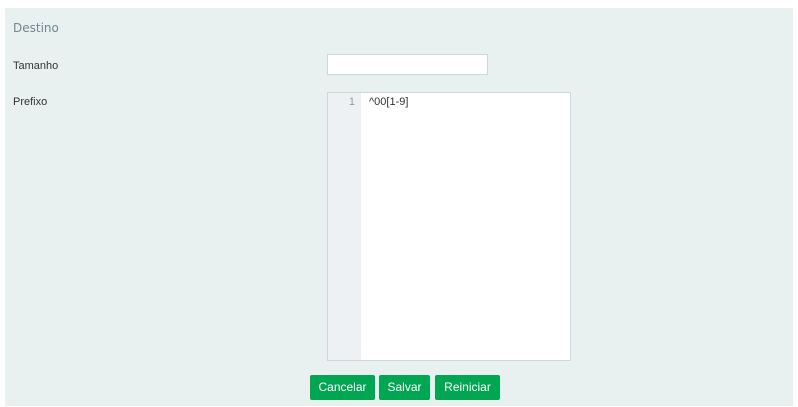 The height and width of the screenshot is (407, 798). What do you see at coordinates (388, 102) in the screenshot?
I see `code-line: ^00[1-9]` at bounding box center [388, 102].